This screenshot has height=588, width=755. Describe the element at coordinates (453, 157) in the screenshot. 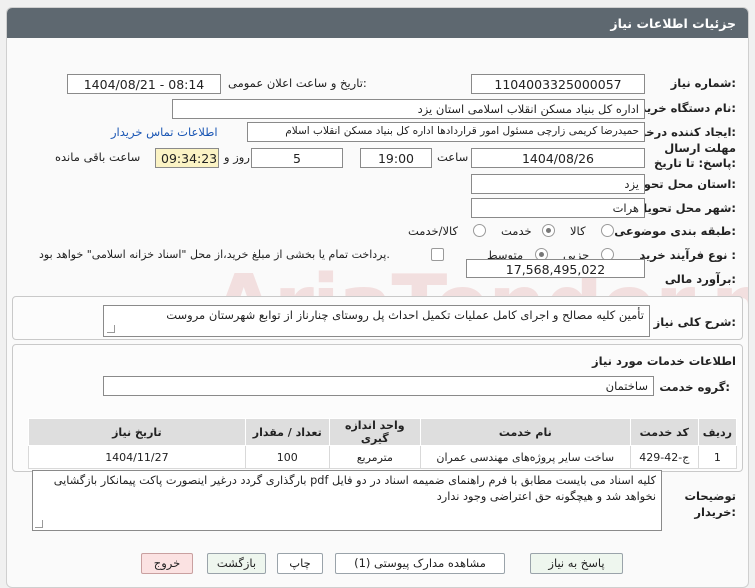

I see `deadline-hour-label: ساعت` at that location.